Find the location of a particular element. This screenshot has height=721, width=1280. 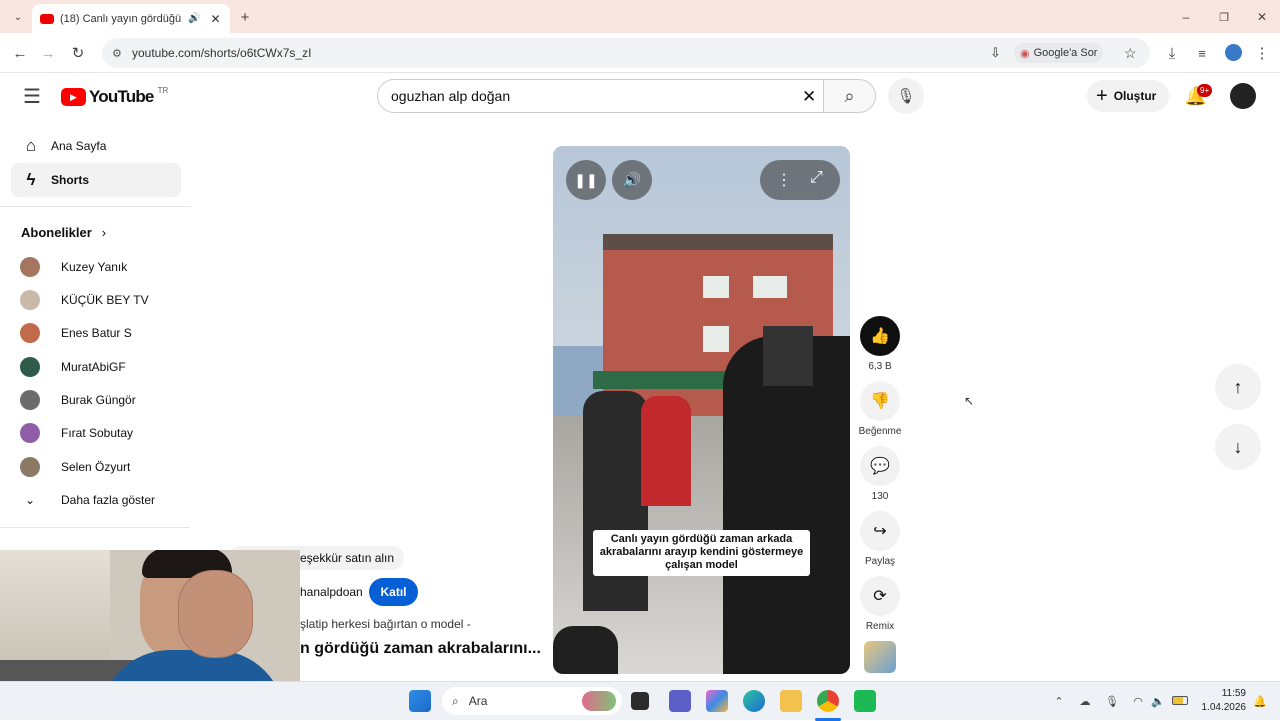

sidebar-item-sub: Enes Batur S is located at coordinates (76, 333).